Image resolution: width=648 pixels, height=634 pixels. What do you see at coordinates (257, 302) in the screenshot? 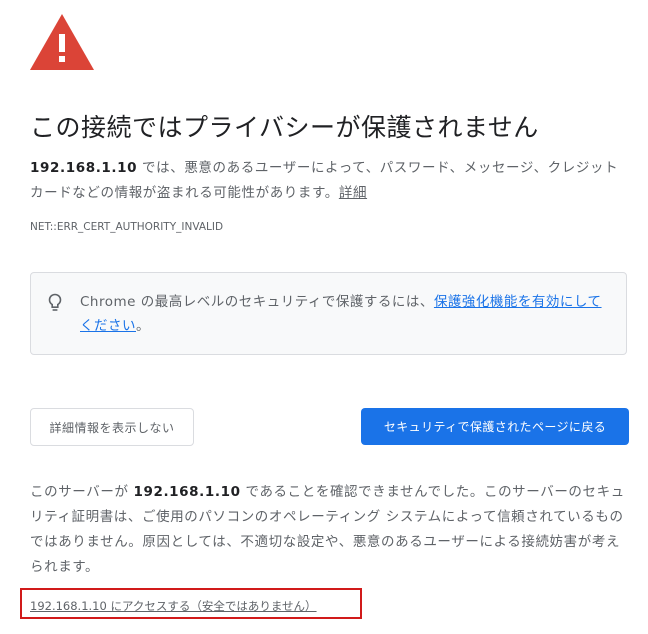
I see `tip-message: Chrome の最高レベルのセキュリティで保護するには、` at bounding box center [257, 302].